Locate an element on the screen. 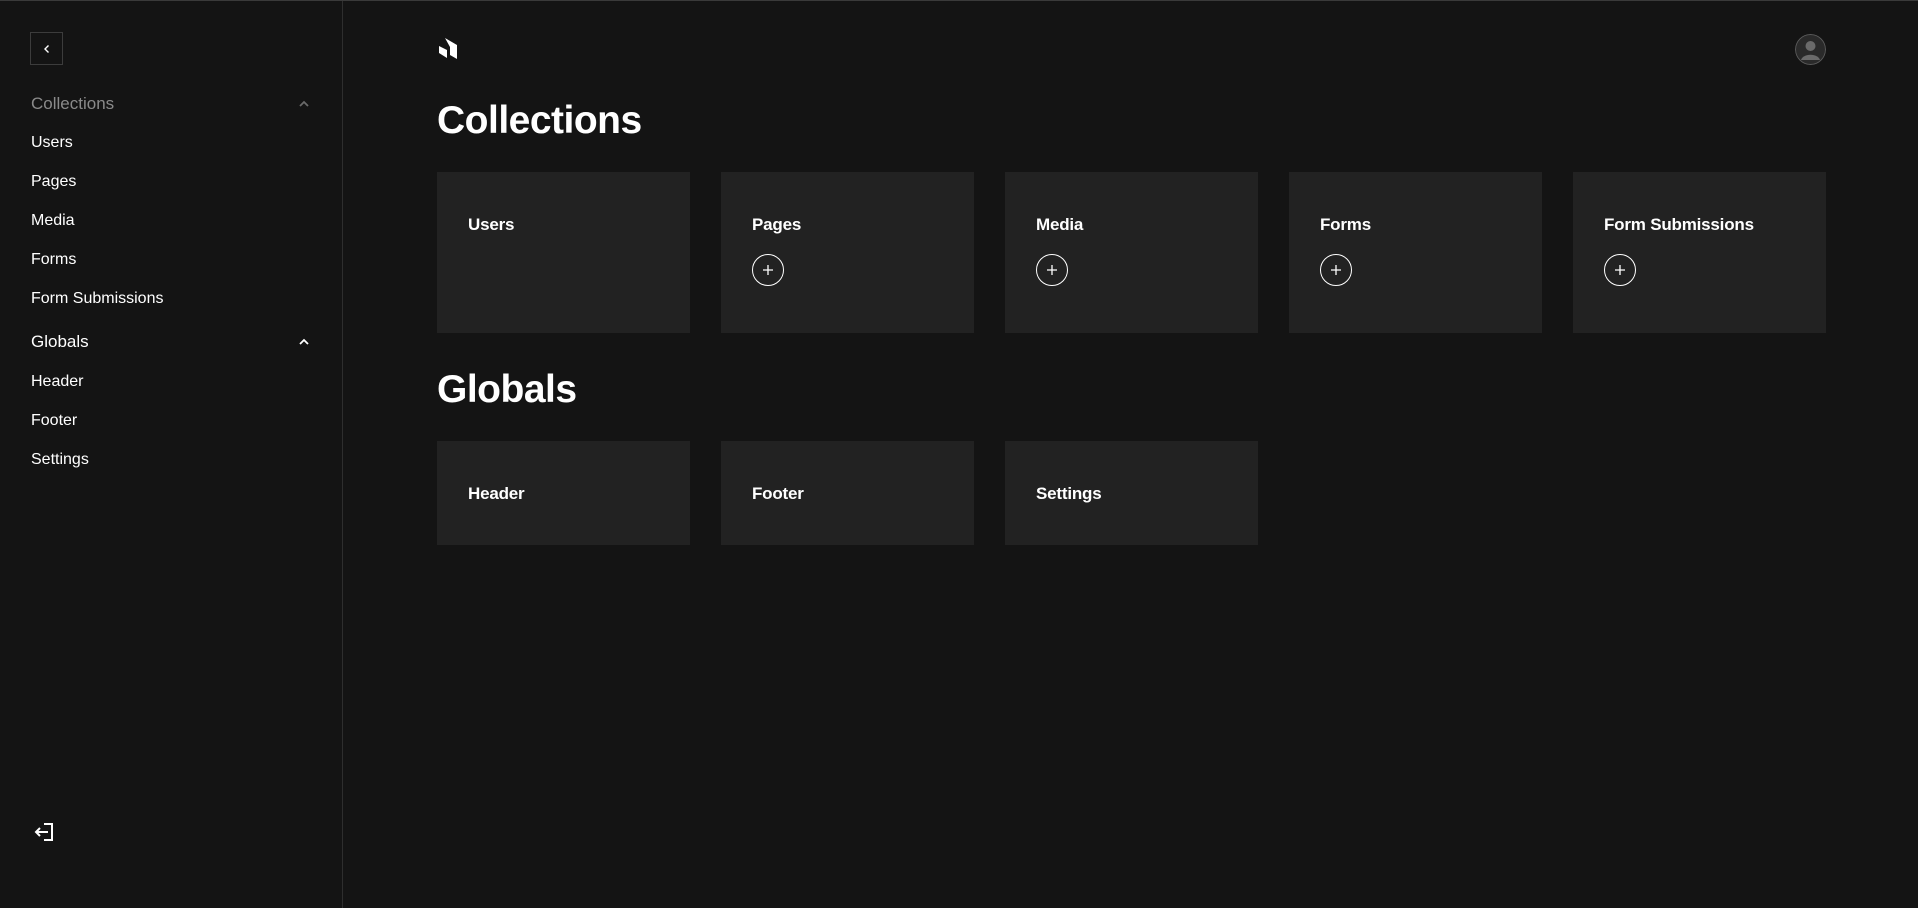 The width and height of the screenshot is (1918, 908). collection-card-forms: Forms is located at coordinates (1415, 252).